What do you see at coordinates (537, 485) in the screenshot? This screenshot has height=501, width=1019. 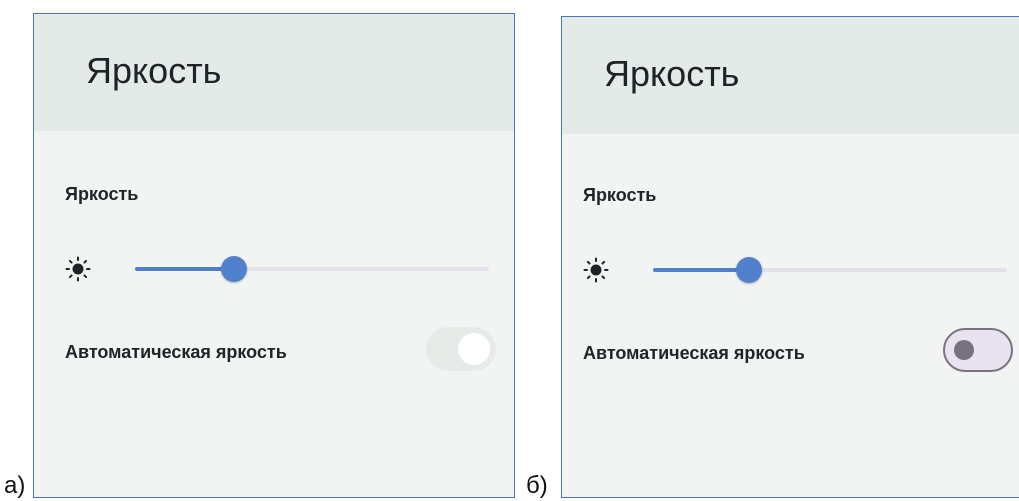 I see `caption-b: б)` at bounding box center [537, 485].